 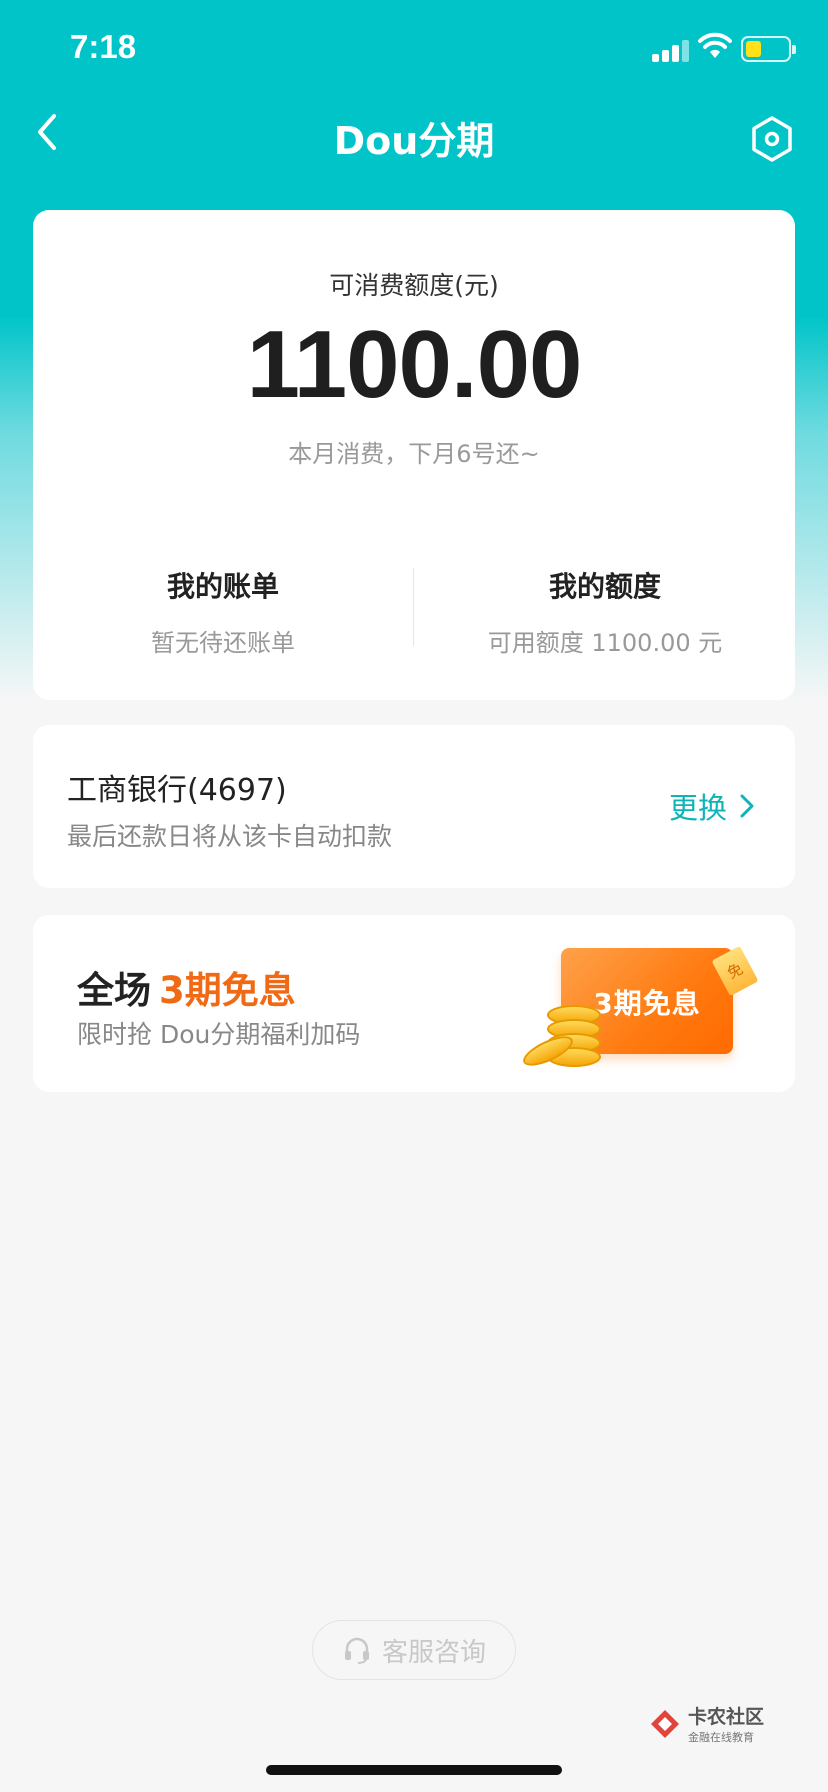 What do you see at coordinates (413, 607) in the screenshot?
I see `divider` at bounding box center [413, 607].